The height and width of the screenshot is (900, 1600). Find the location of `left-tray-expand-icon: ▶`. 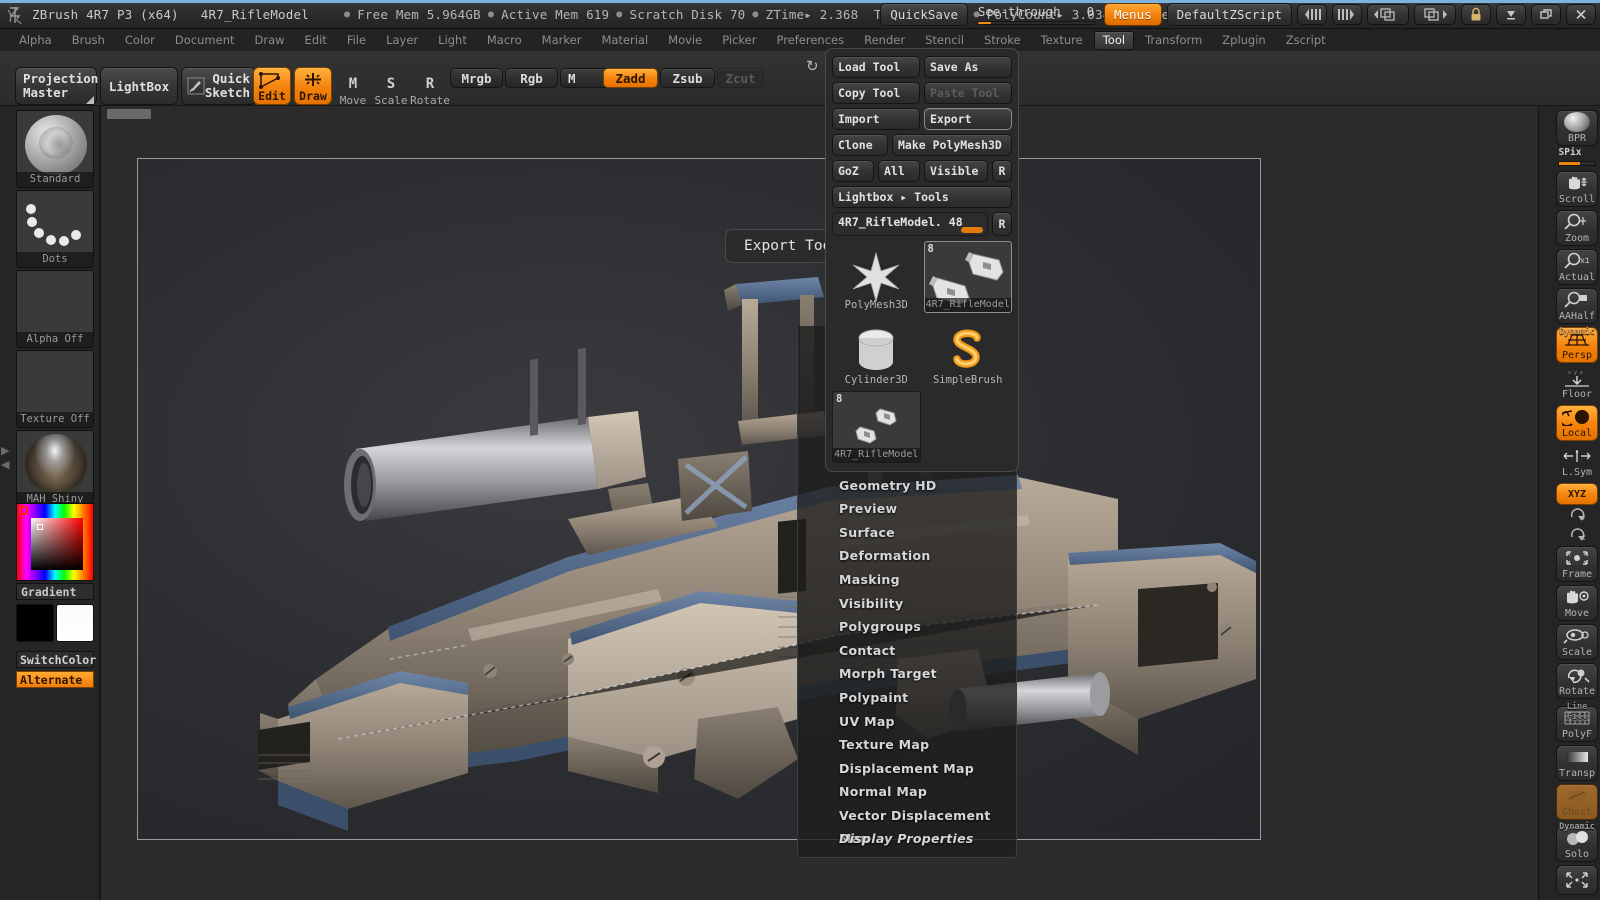

left-tray-expand-icon: ▶ is located at coordinates (5, 450).